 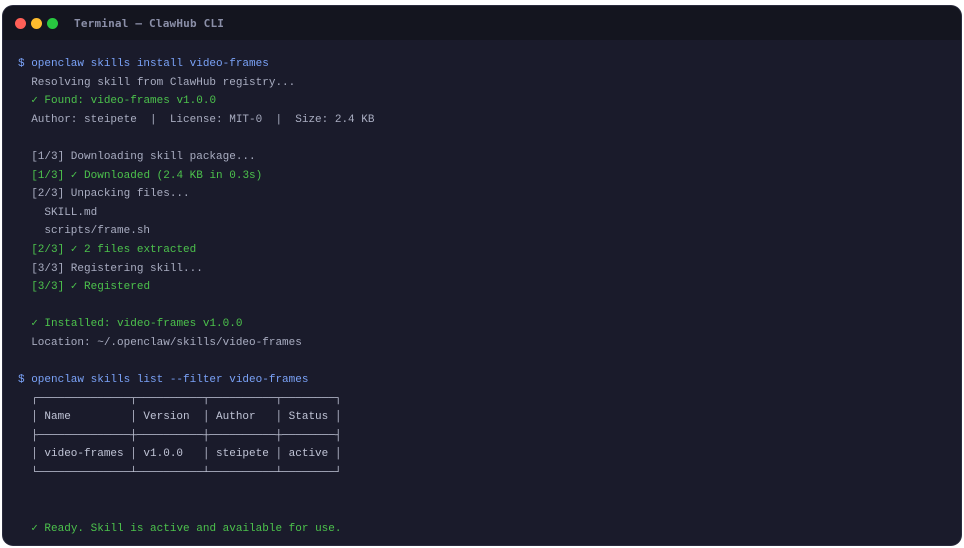 I want to click on window-title: Terminal — ClawHub CLI, so click(x=149, y=23).